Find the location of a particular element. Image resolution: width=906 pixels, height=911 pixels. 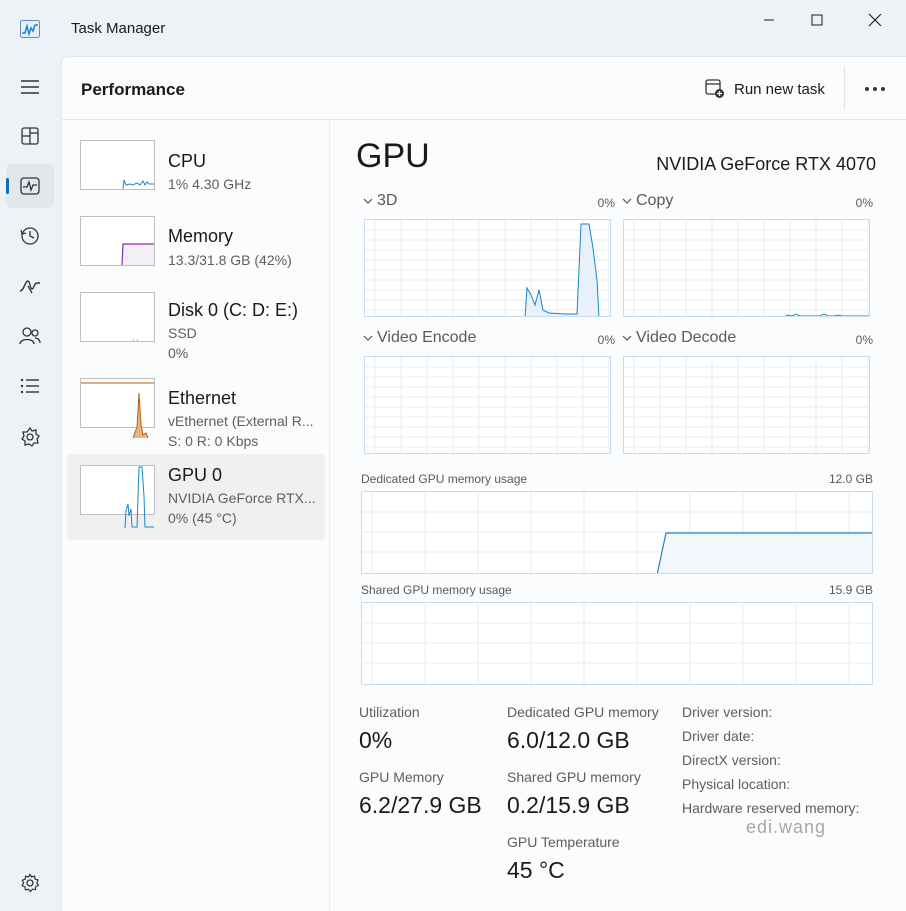

maximize-icon is located at coordinates (817, 20).